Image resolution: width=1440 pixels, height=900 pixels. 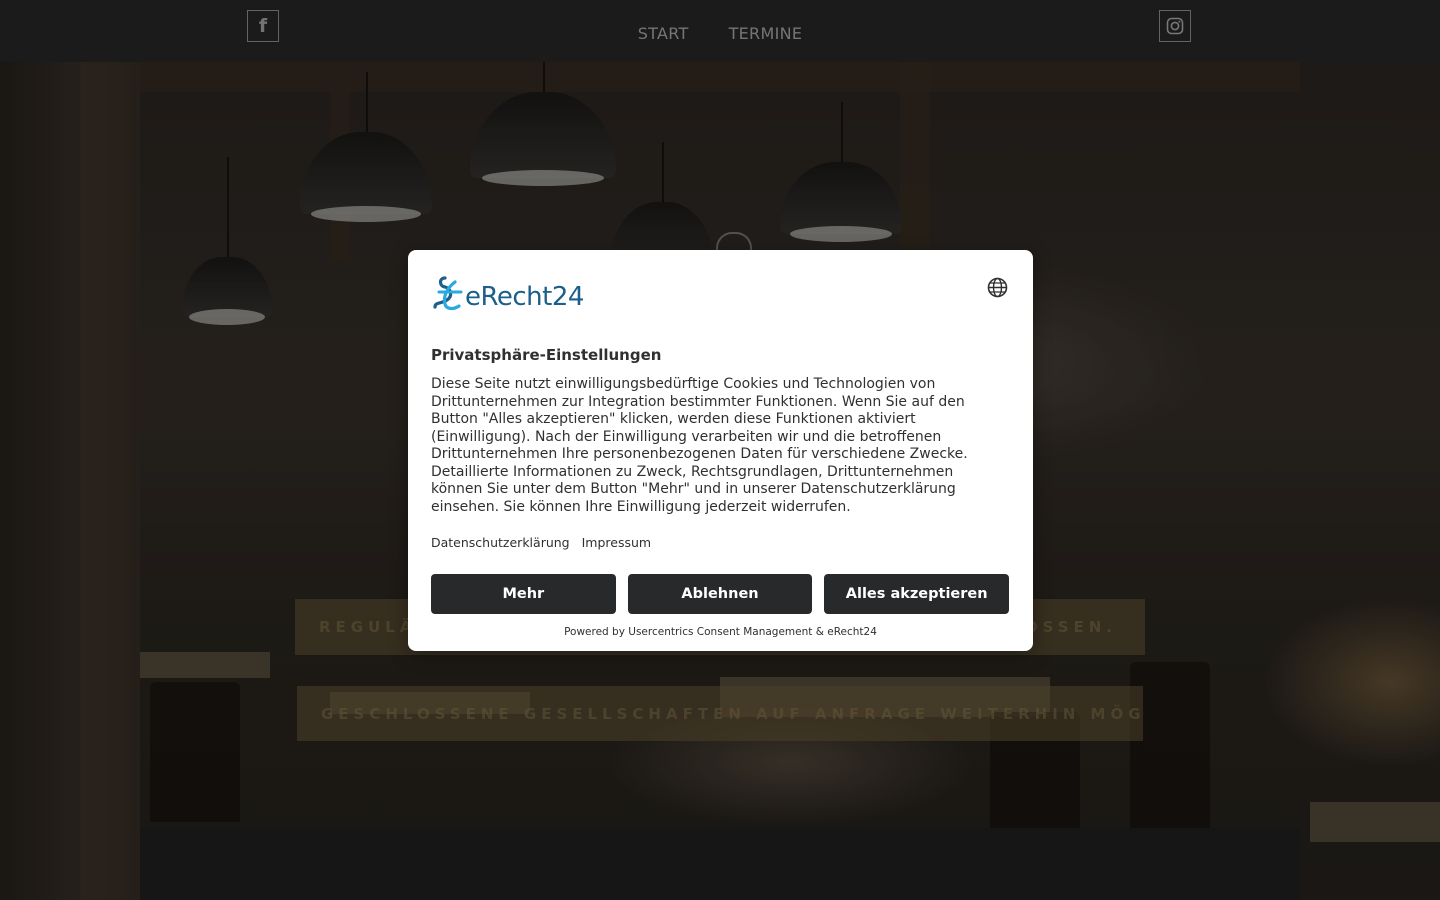 I want to click on dialog-button-row: Mehr Ablehnen Alles akzeptieren, so click(x=720, y=594).